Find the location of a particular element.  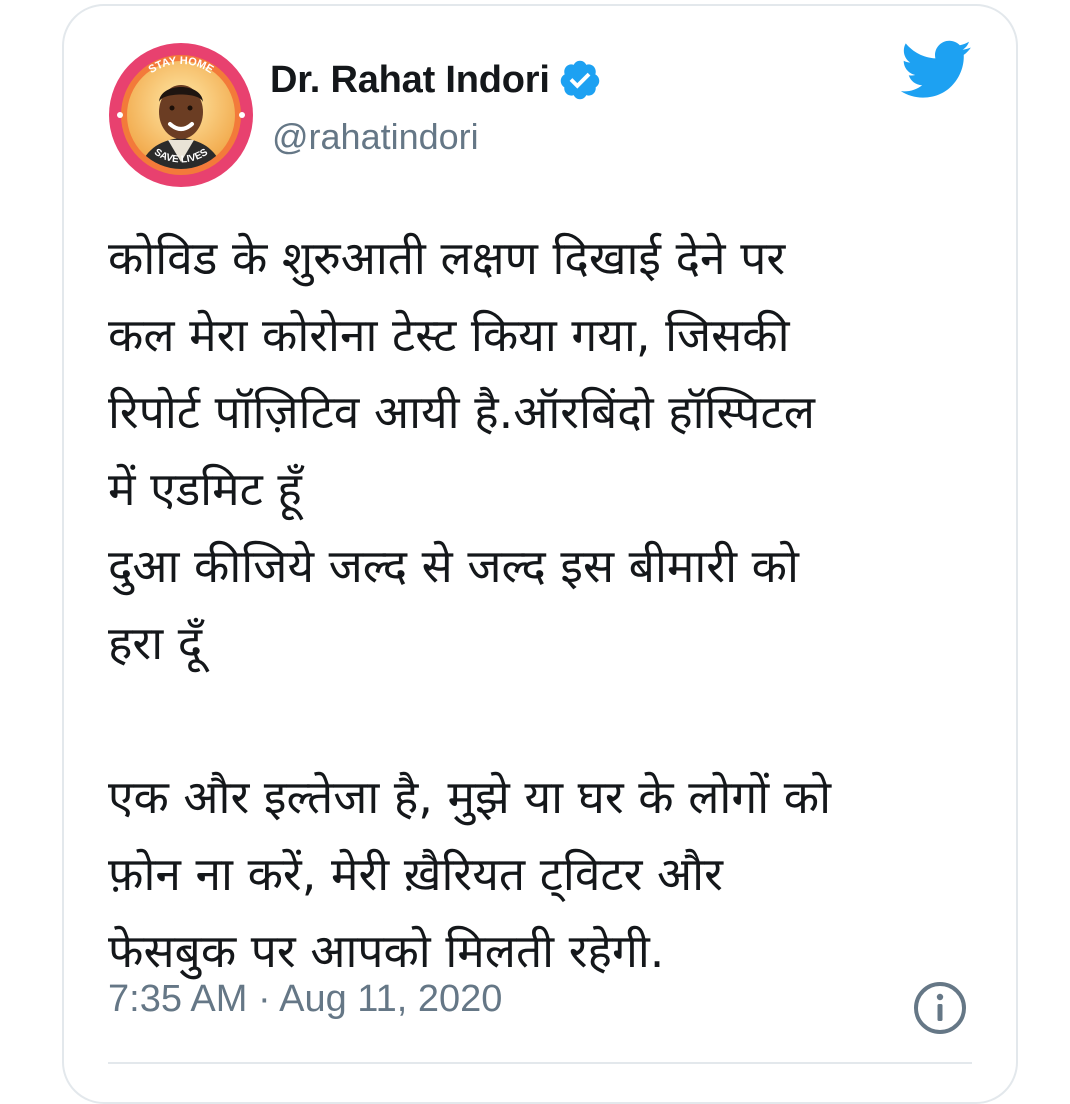

author-name-row: Dr. Rahat Indori is located at coordinates (436, 80).